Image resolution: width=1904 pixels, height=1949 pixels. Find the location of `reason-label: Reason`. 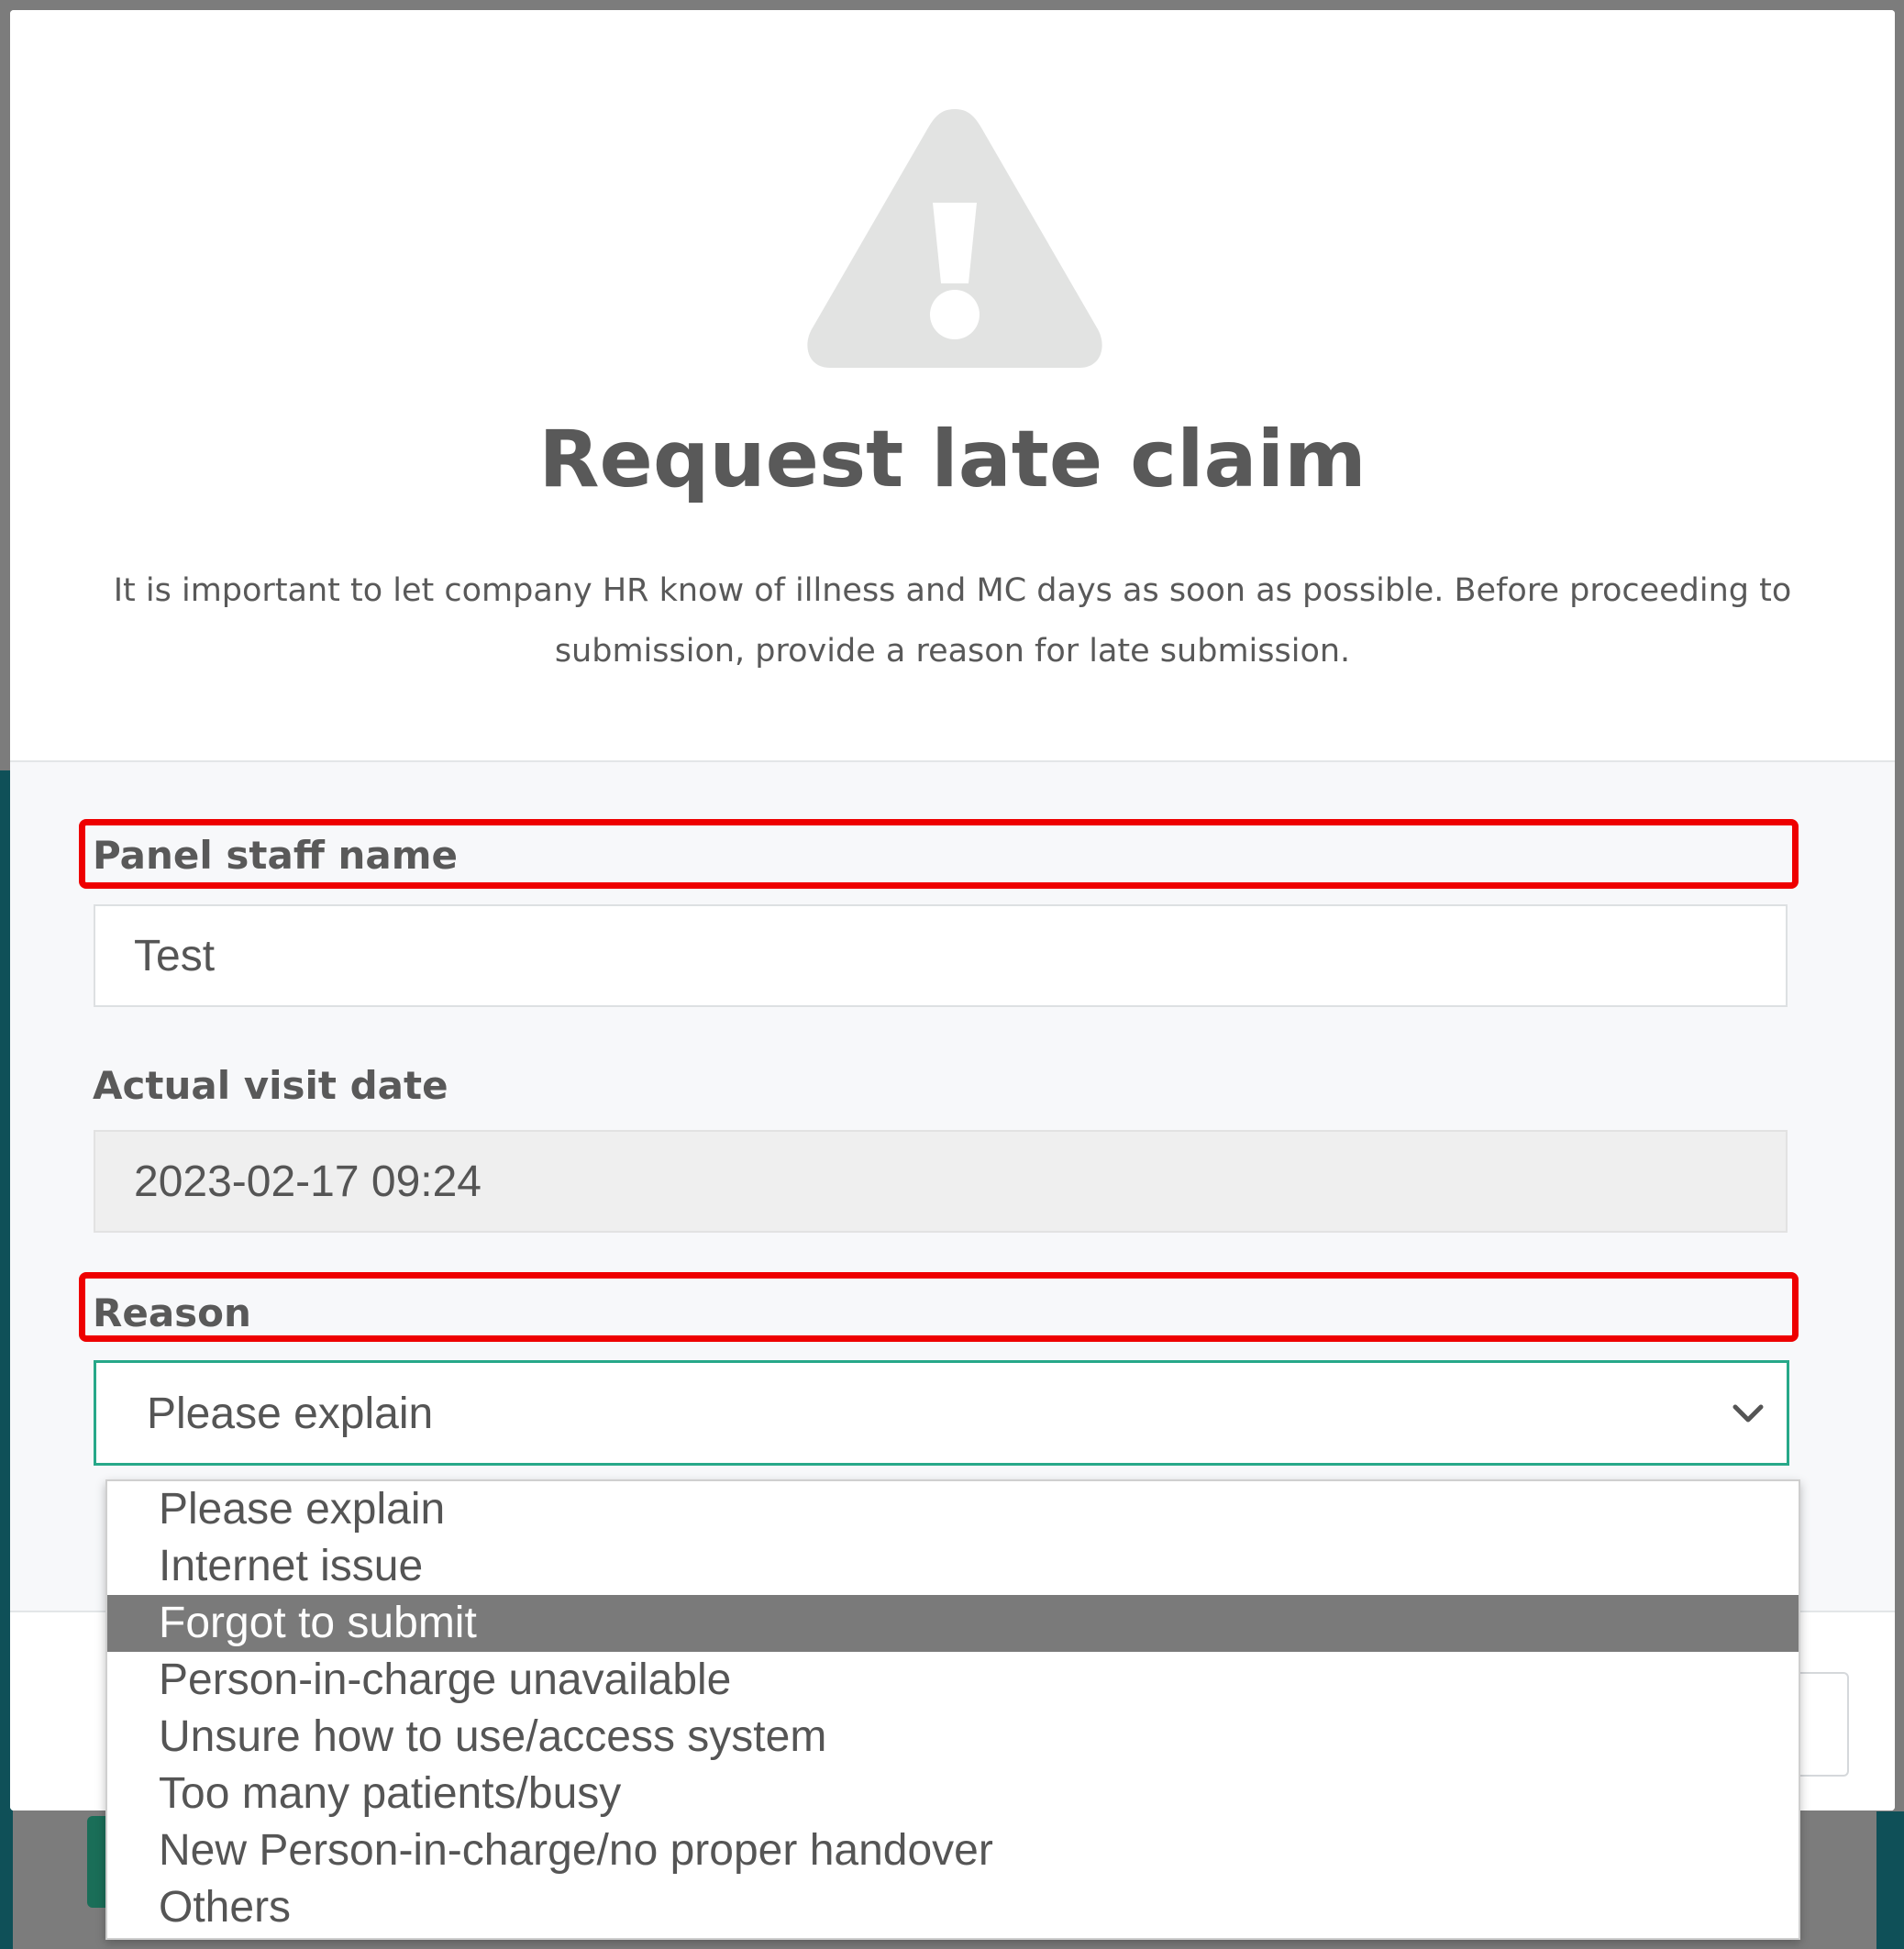

reason-label: Reason is located at coordinates (172, 1312).